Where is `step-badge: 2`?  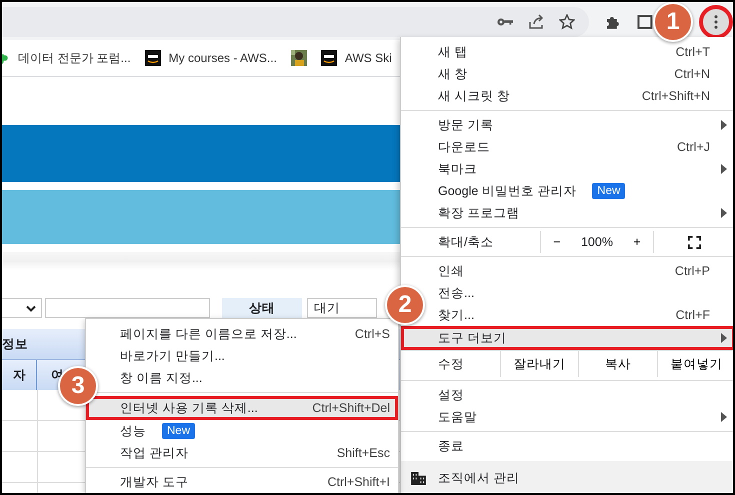 step-badge: 2 is located at coordinates (405, 305).